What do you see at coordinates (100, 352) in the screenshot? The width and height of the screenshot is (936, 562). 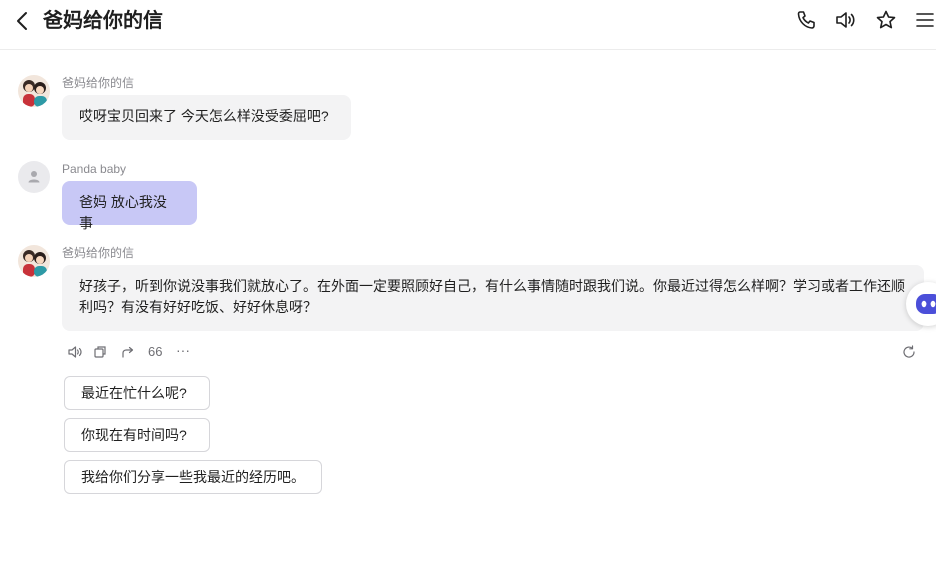 I see `copy-icon` at bounding box center [100, 352].